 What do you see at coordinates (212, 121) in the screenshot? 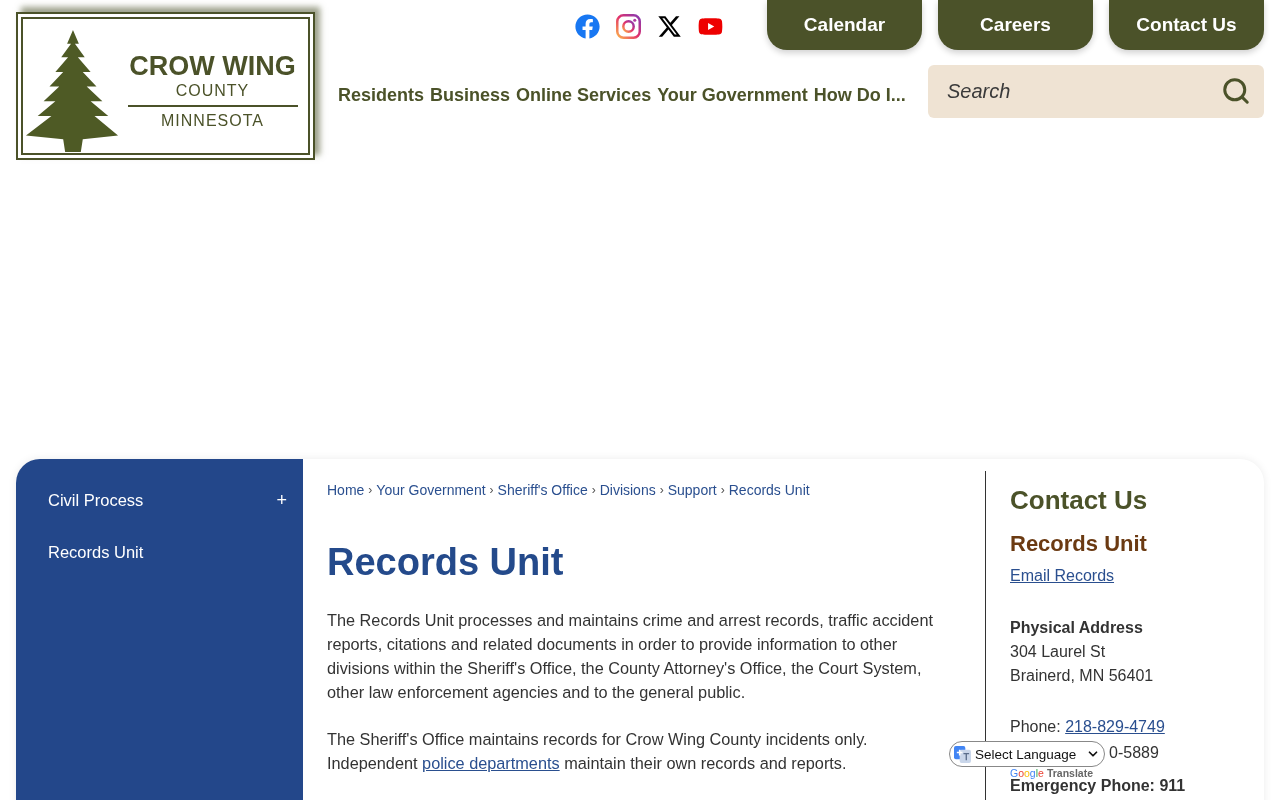
I see `logo-state: MINNESOTA` at bounding box center [212, 121].